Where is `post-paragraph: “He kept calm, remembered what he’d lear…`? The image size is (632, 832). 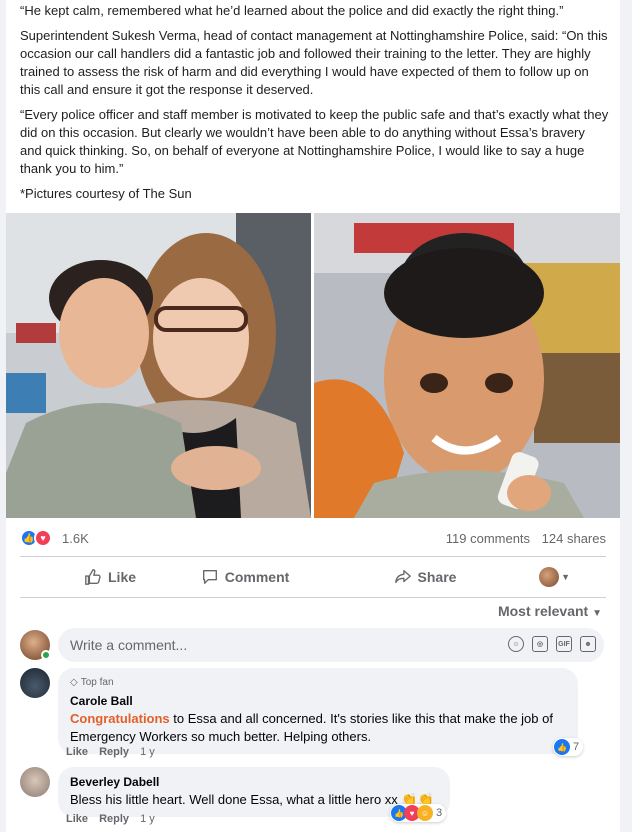
post-paragraph: “He kept calm, remembered what he’d lear… is located at coordinates (292, 10).